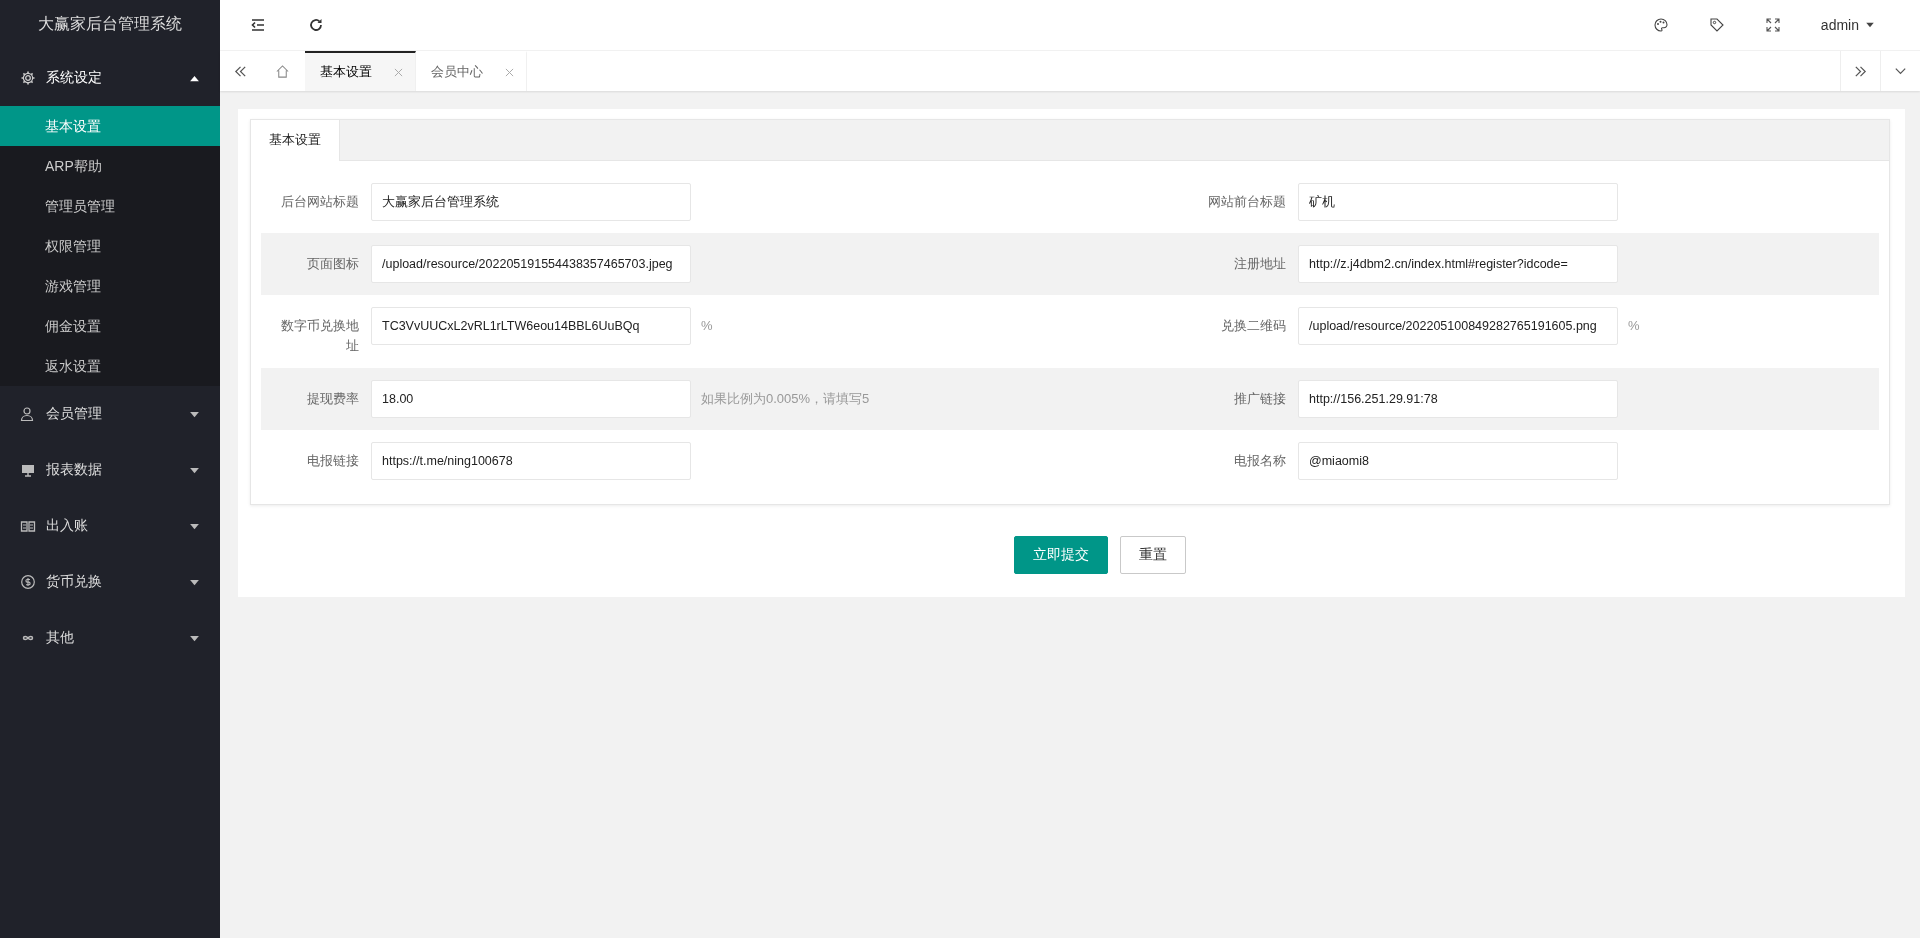  I want to click on sidebar-subitem: 管理员管理, so click(110, 206).